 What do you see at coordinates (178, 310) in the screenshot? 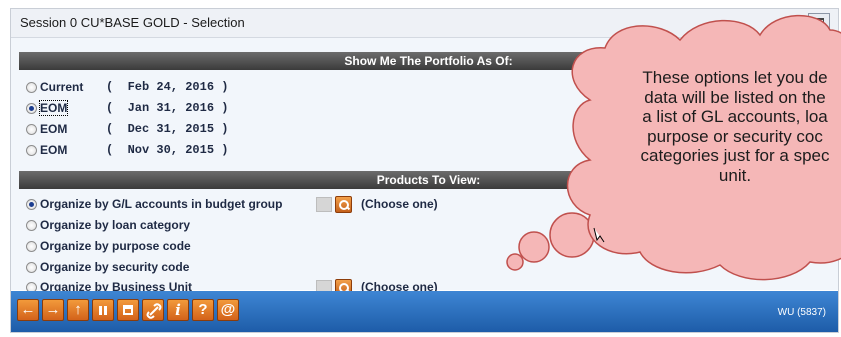
I see `info-icon: i` at bounding box center [178, 310].